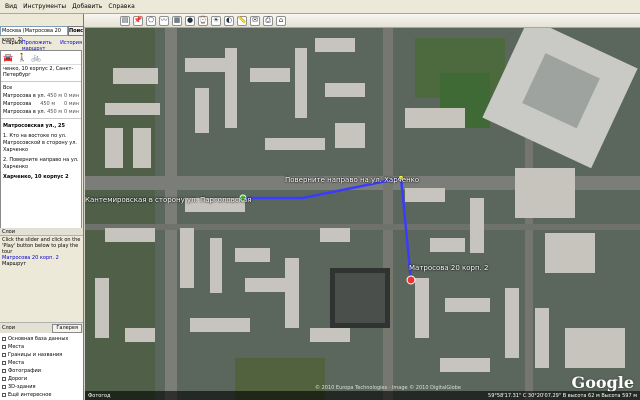 This screenshot has width=640, height=400. I want to click on travel-mode-row: 🚘 🚶 🚲, so click(41, 58).